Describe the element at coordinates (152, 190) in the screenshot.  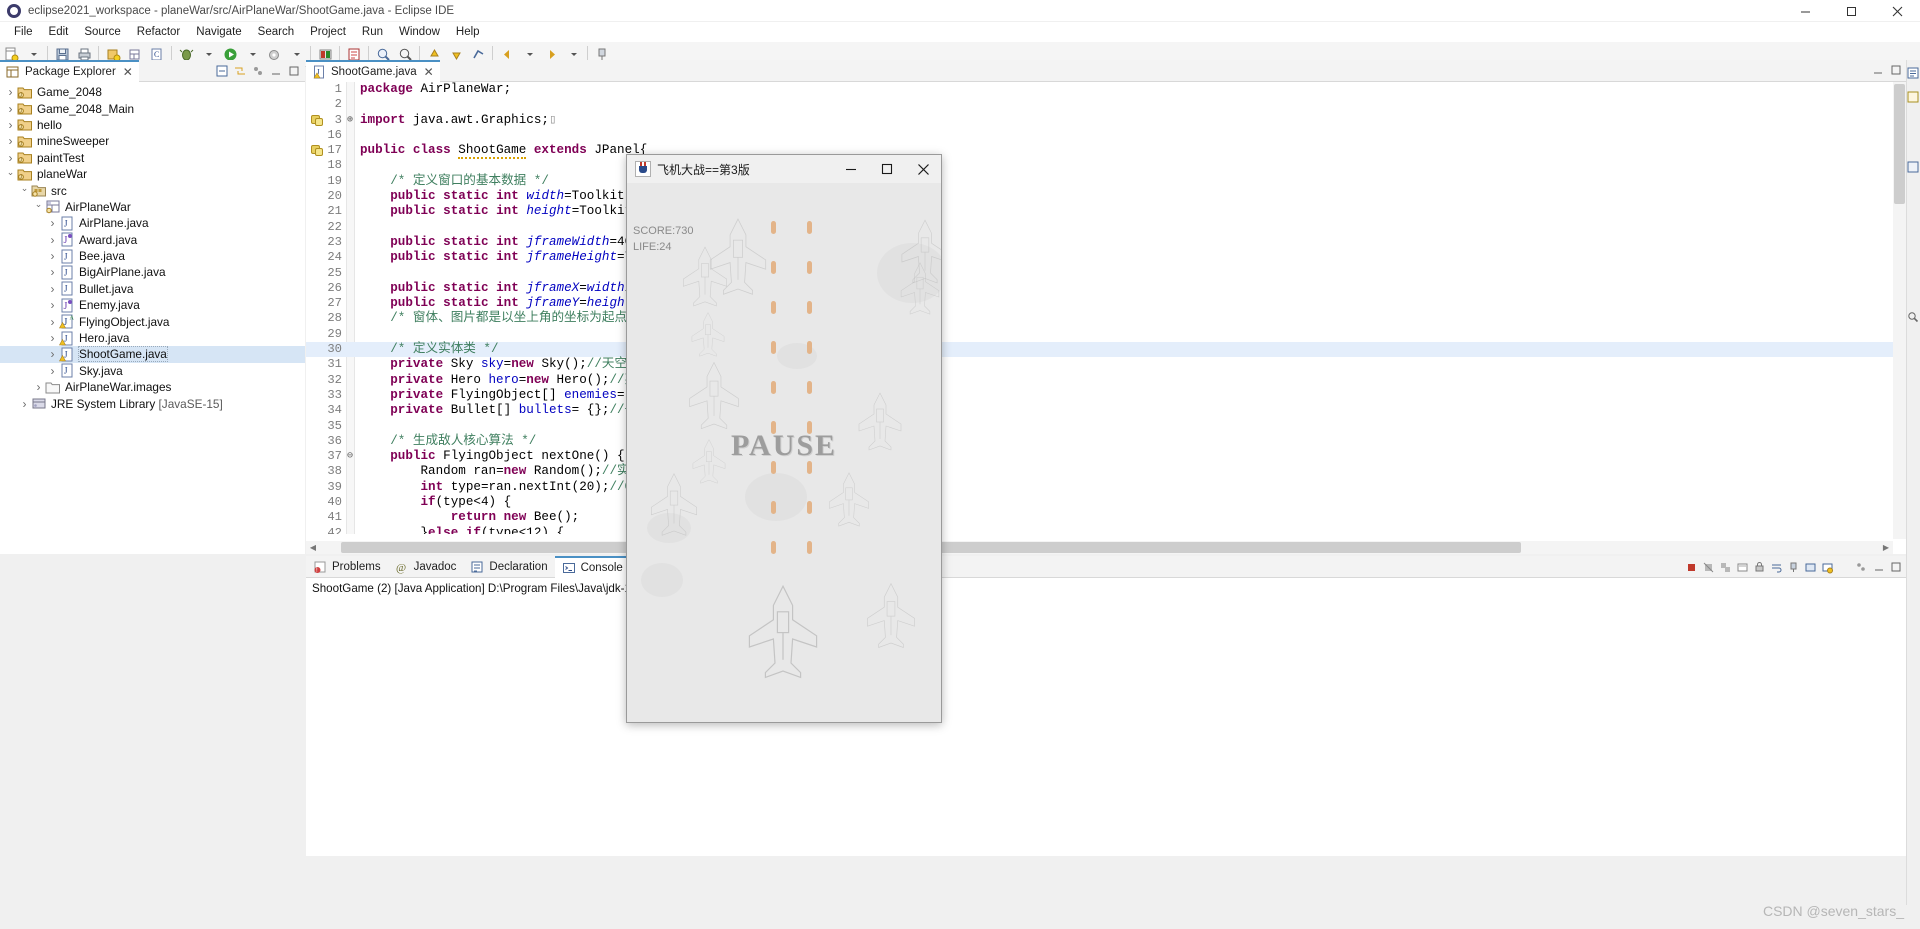
I see `tree-item-src: src` at that location.